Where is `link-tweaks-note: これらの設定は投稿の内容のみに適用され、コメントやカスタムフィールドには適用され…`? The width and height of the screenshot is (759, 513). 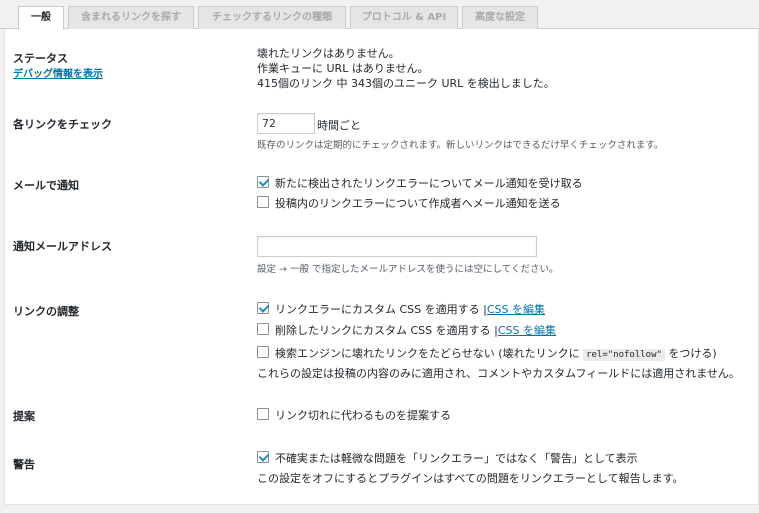
link-tweaks-note: これらの設定は投稿の内容のみに適用され、コメントやカスタムフィールドには適用され… is located at coordinates (498, 373).